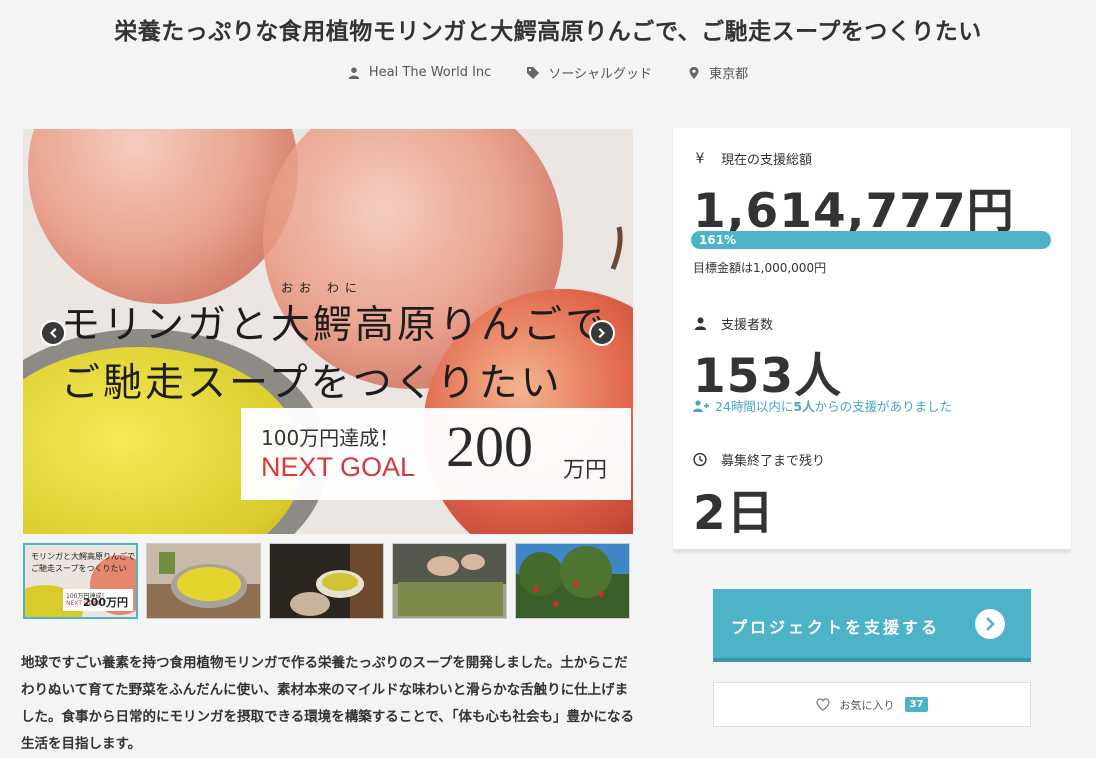  I want to click on user-icon, so click(354, 72).